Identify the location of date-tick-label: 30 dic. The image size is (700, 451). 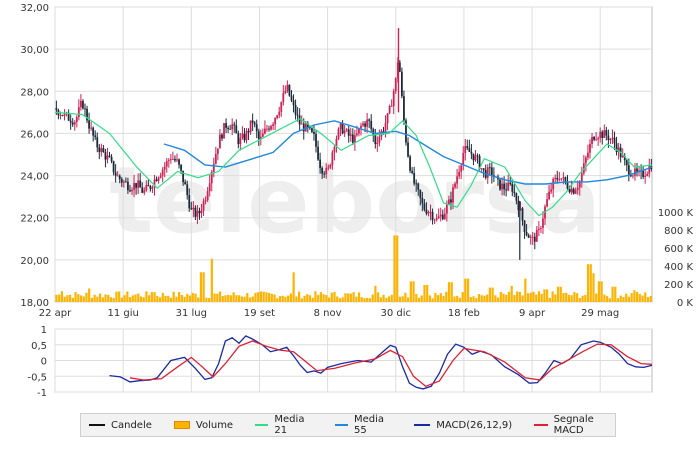
(395, 313).